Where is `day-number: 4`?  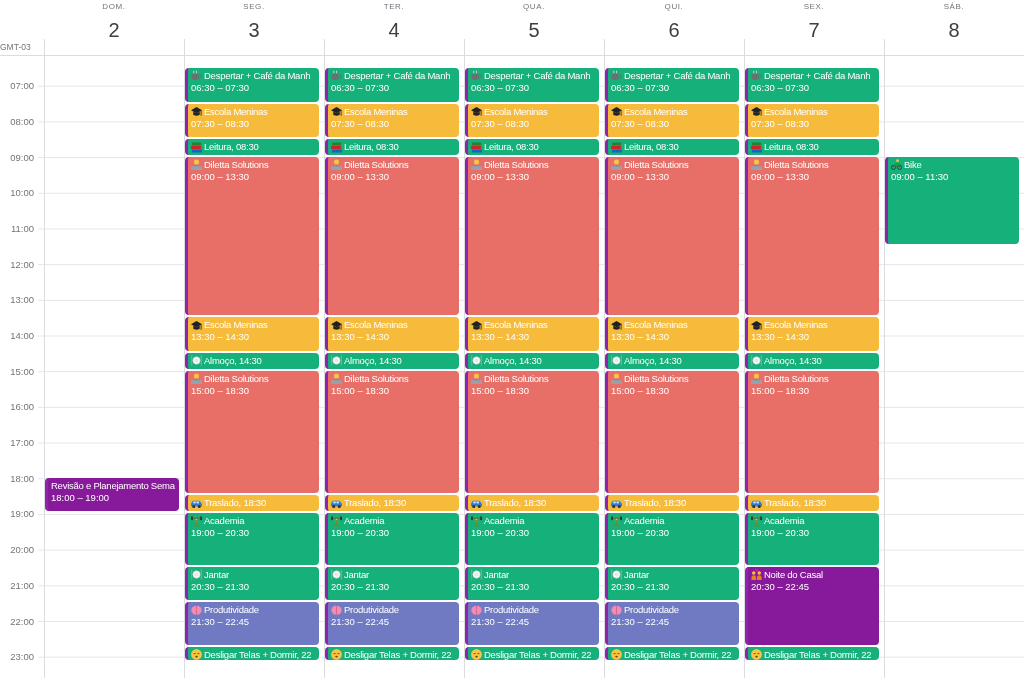 day-number: 4 is located at coordinates (394, 30).